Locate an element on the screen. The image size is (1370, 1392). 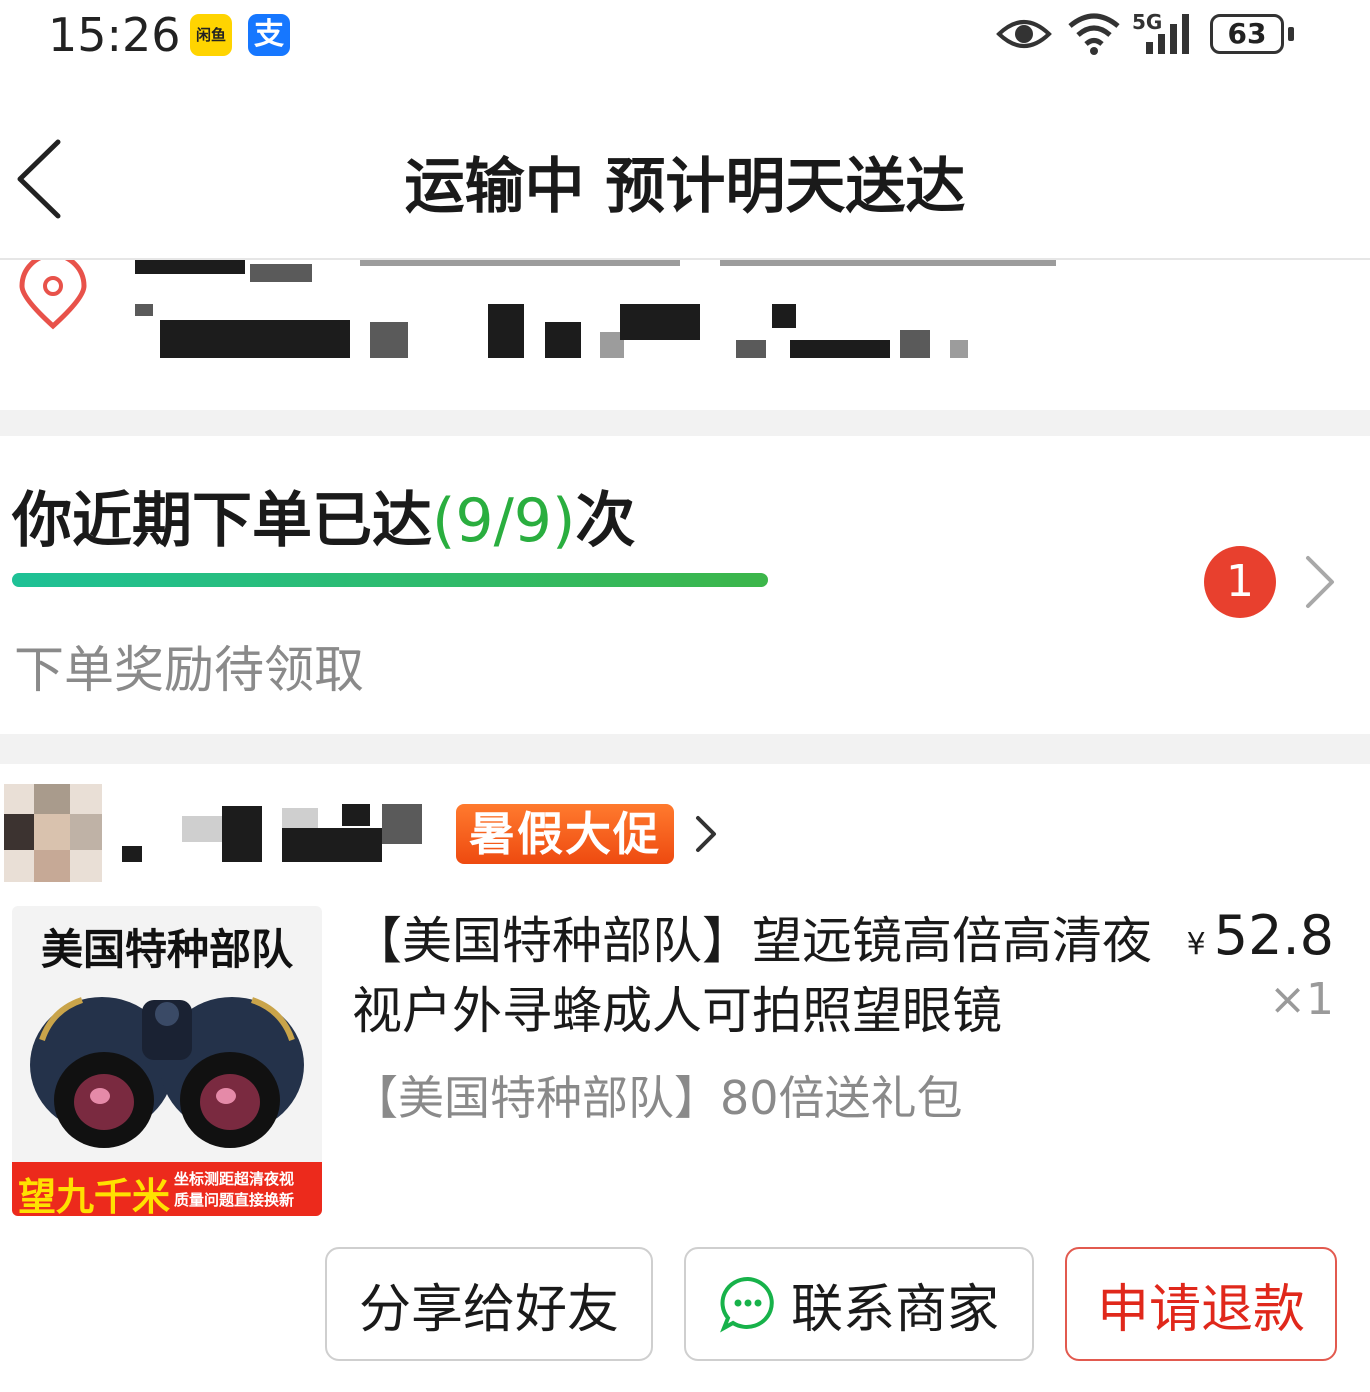
product-image-title: 美国特种部队 is located at coordinates (166, 949).